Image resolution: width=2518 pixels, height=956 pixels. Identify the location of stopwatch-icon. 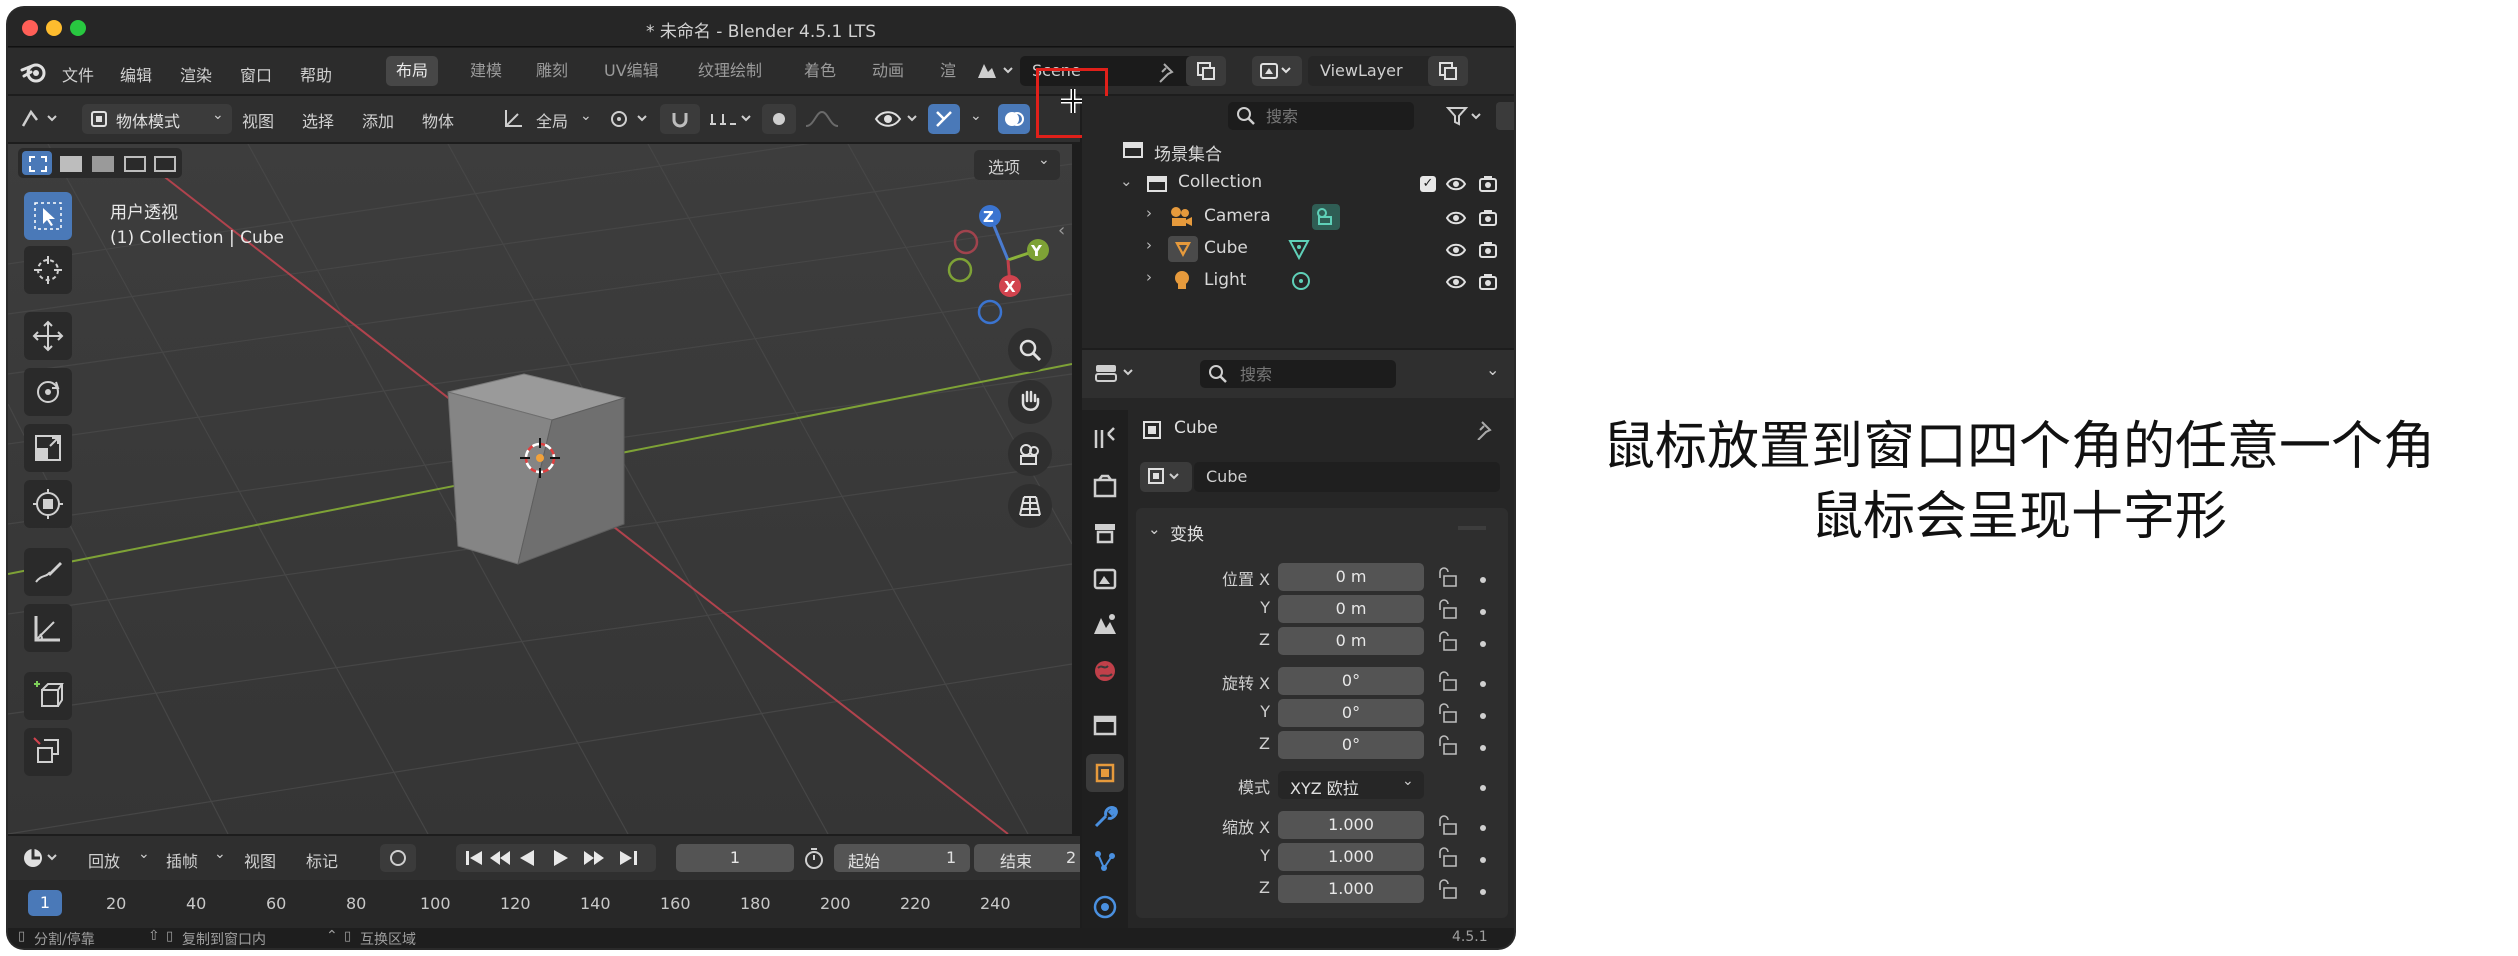
(814, 858).